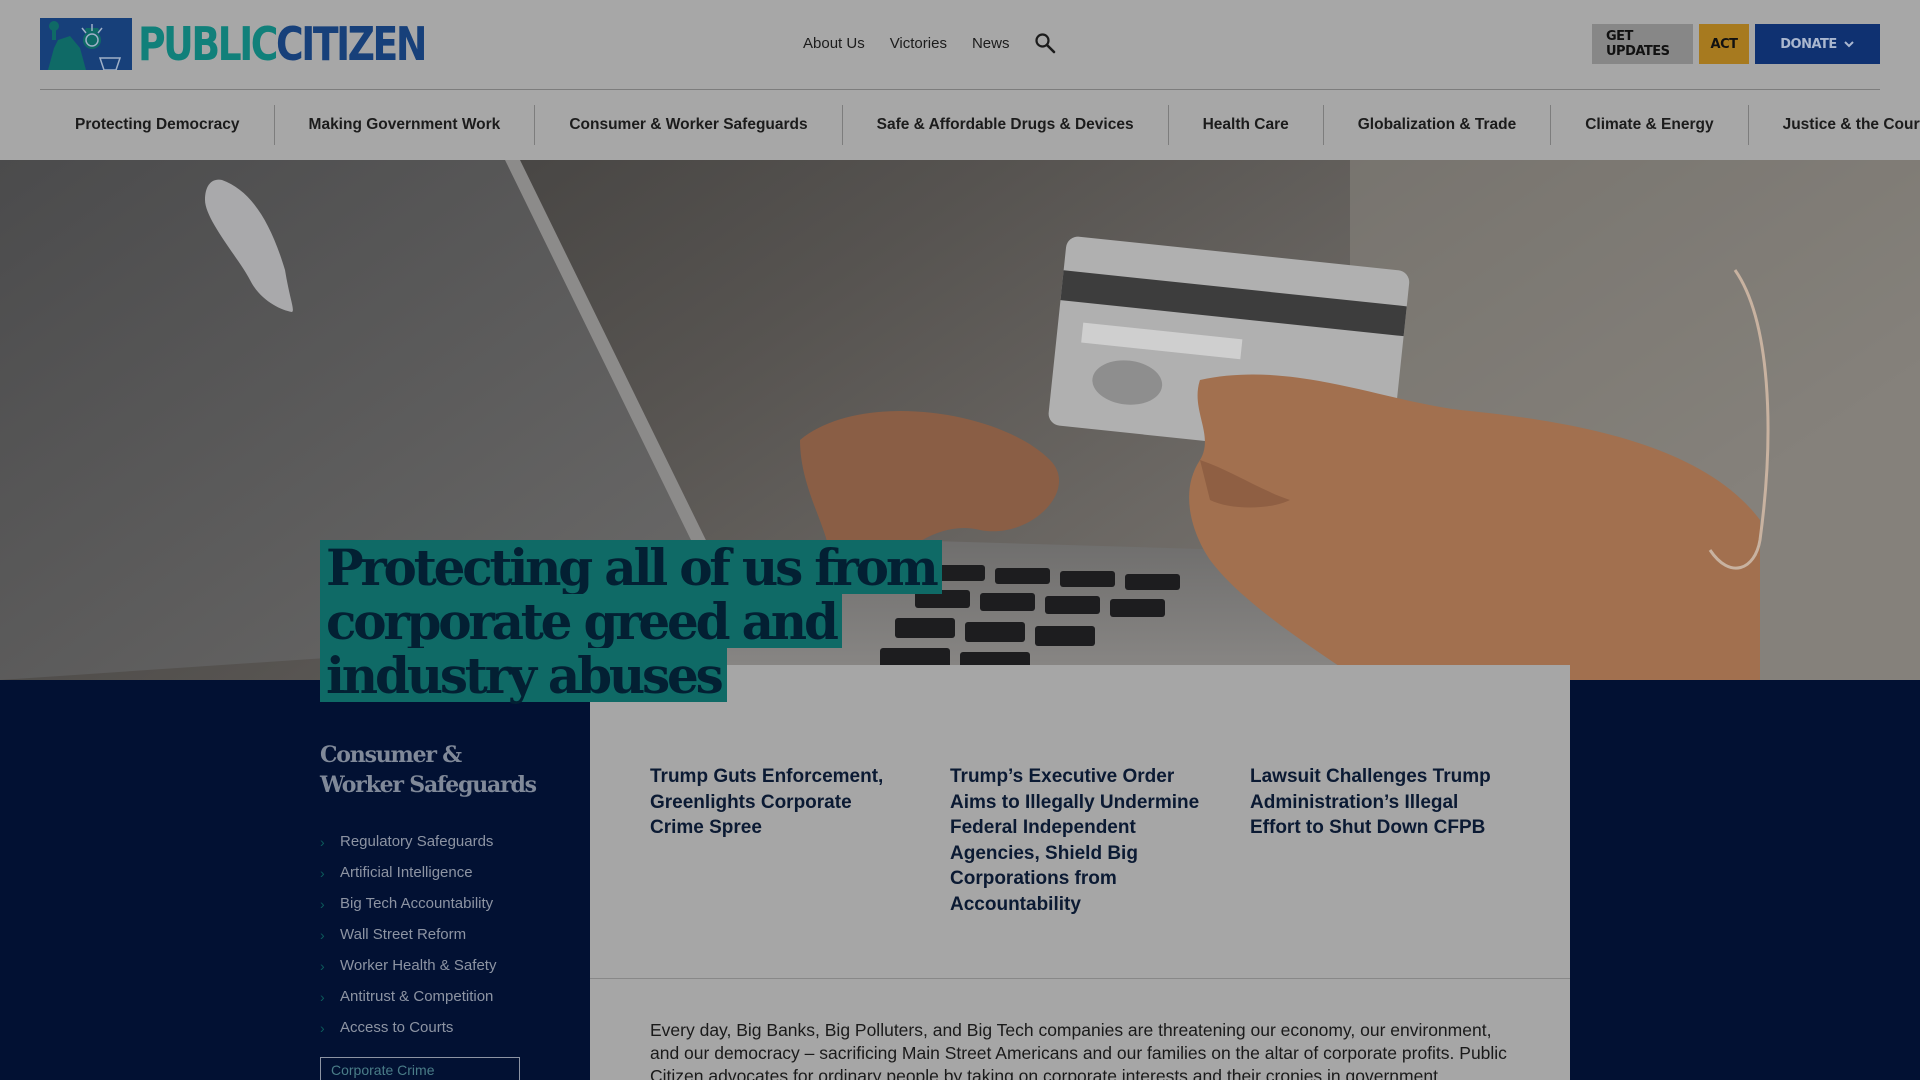  I want to click on main-nav-drugs-devices: Safe & Affordable Drugs & Devices, so click(1006, 125).